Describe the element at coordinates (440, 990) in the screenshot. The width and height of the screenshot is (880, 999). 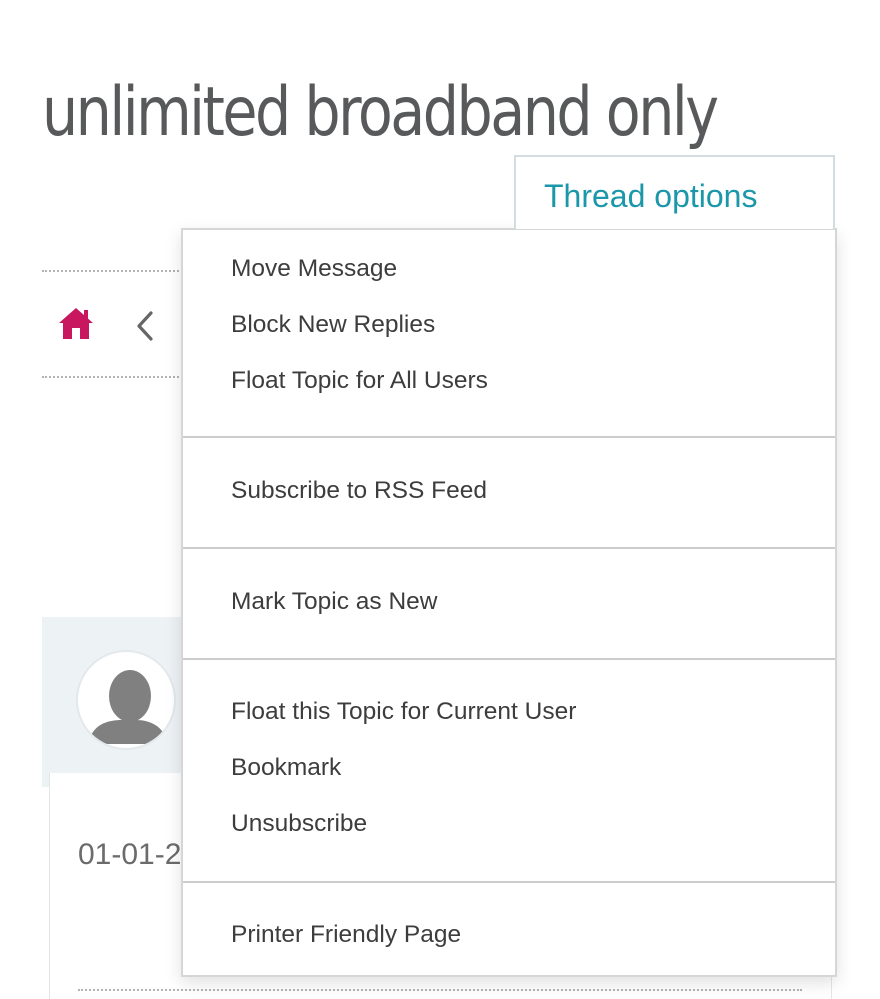
I see `post-divider` at that location.